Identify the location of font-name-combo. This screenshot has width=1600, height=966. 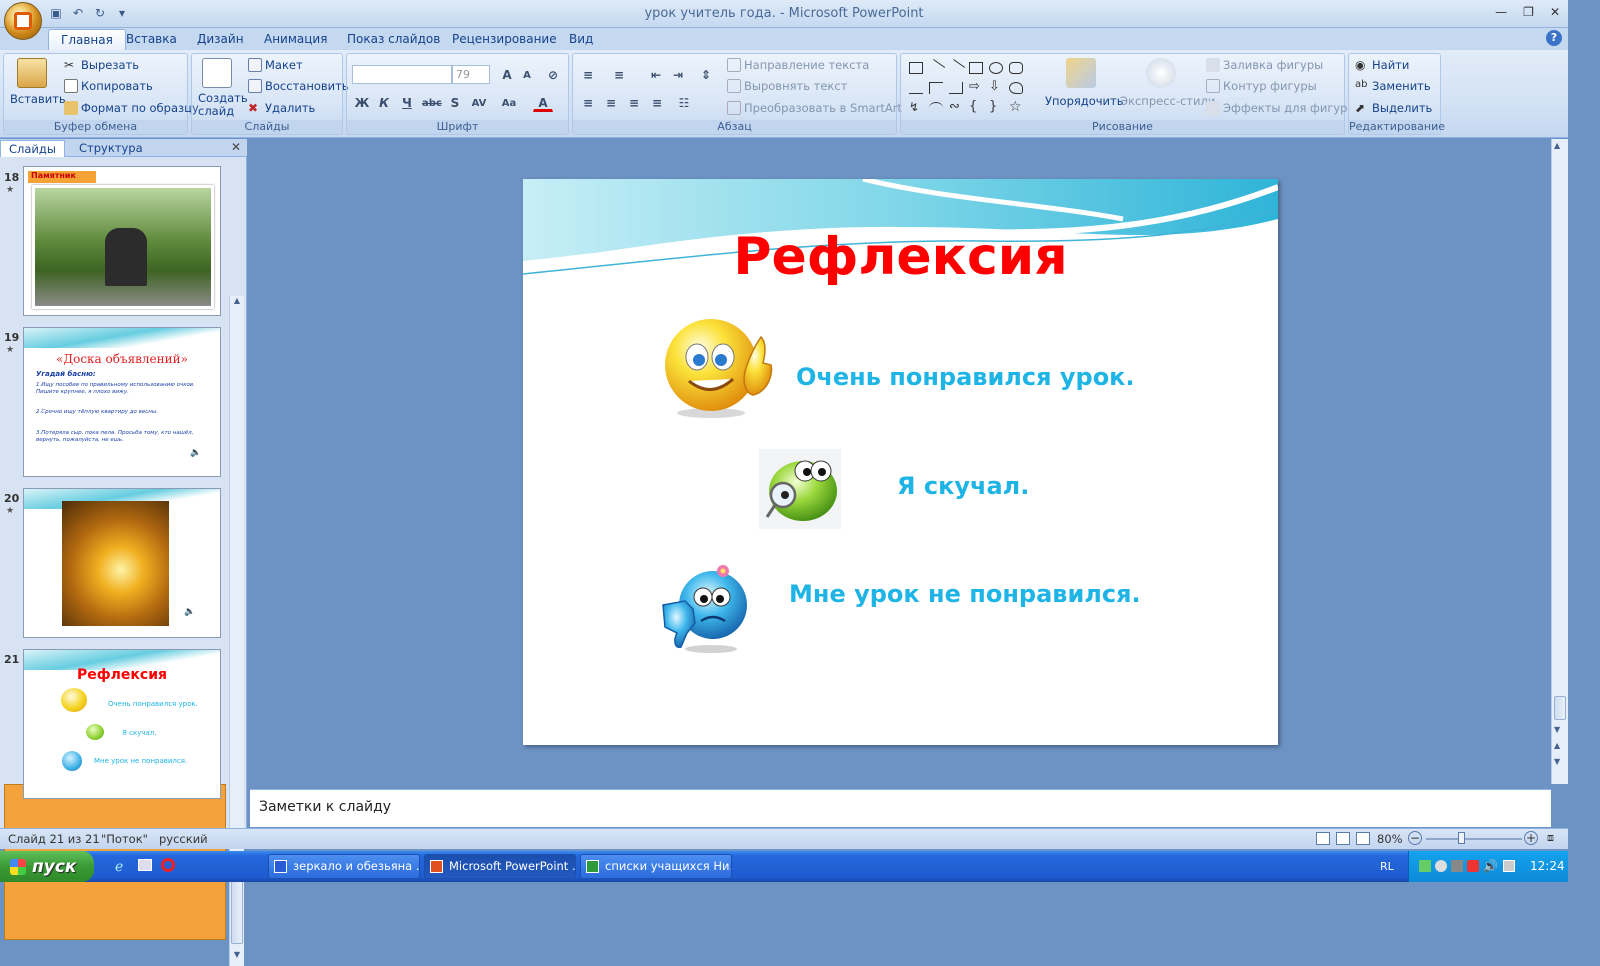
(402, 74).